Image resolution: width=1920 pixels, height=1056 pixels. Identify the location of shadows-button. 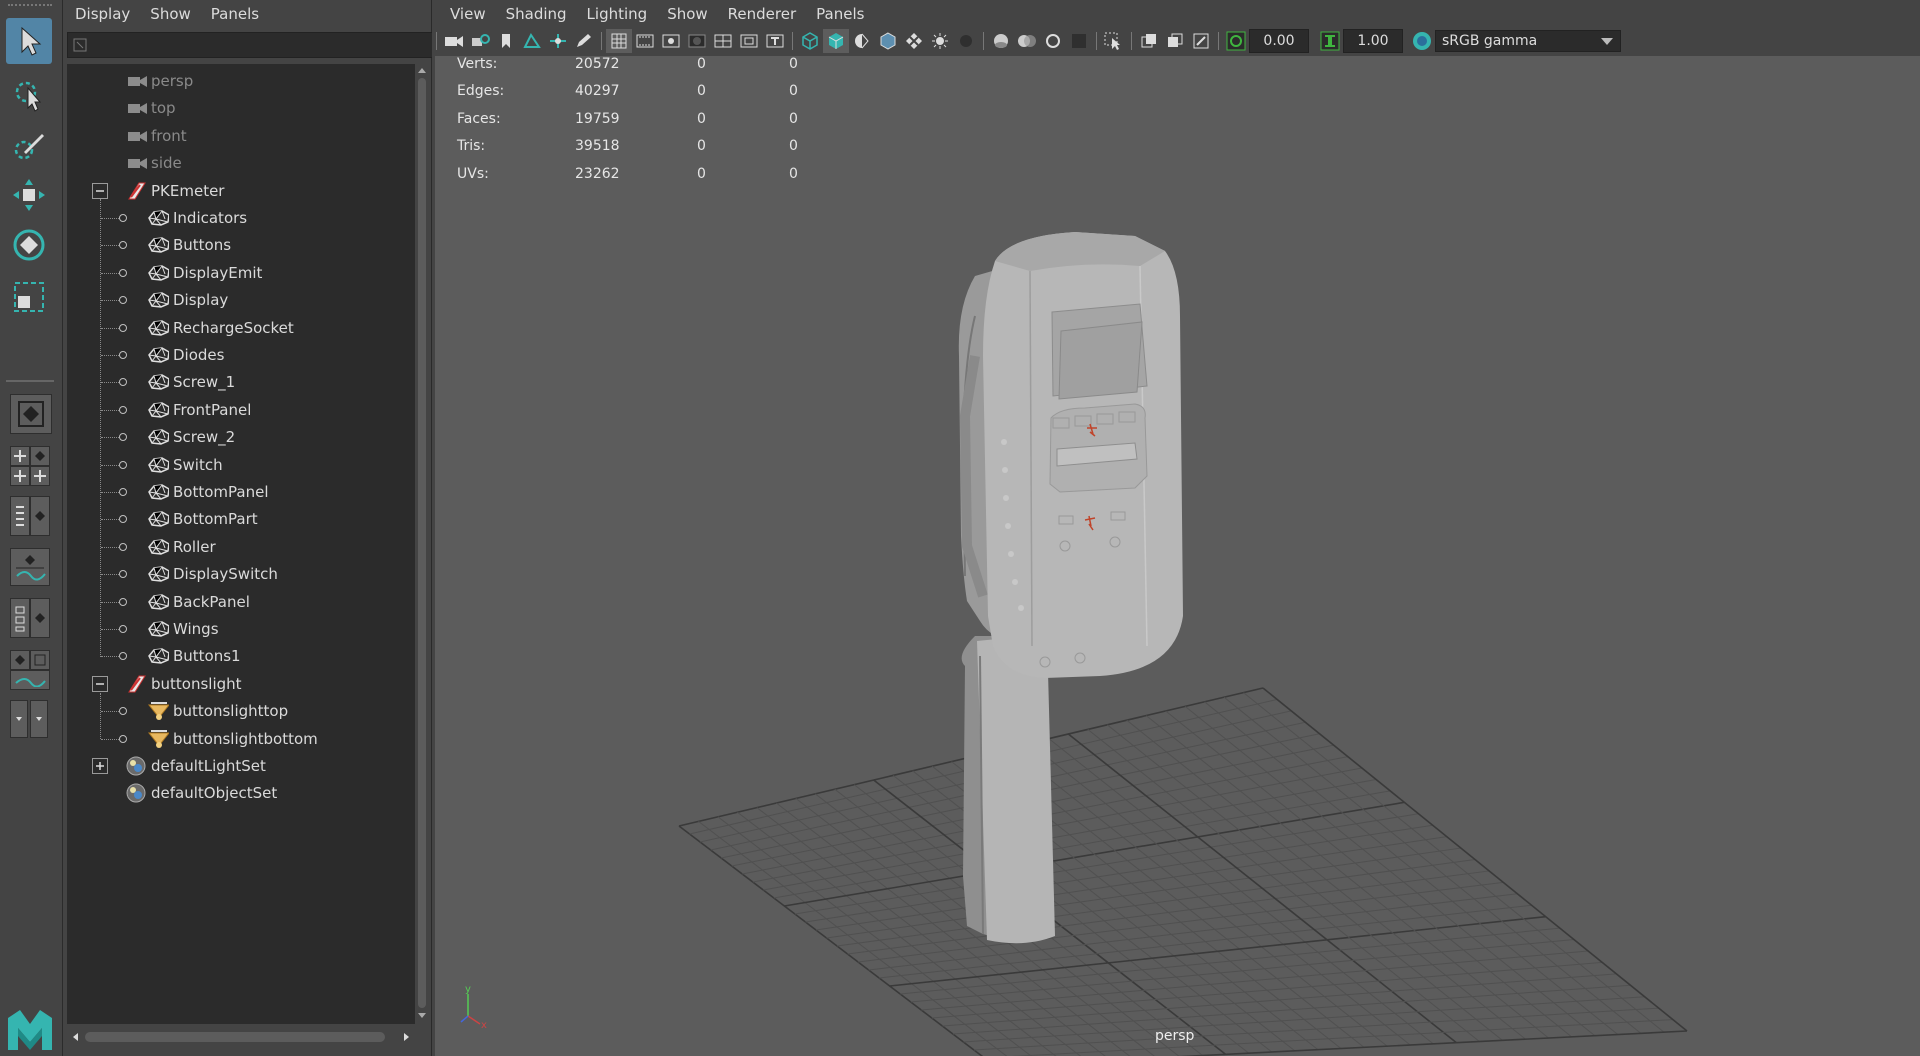
(966, 41).